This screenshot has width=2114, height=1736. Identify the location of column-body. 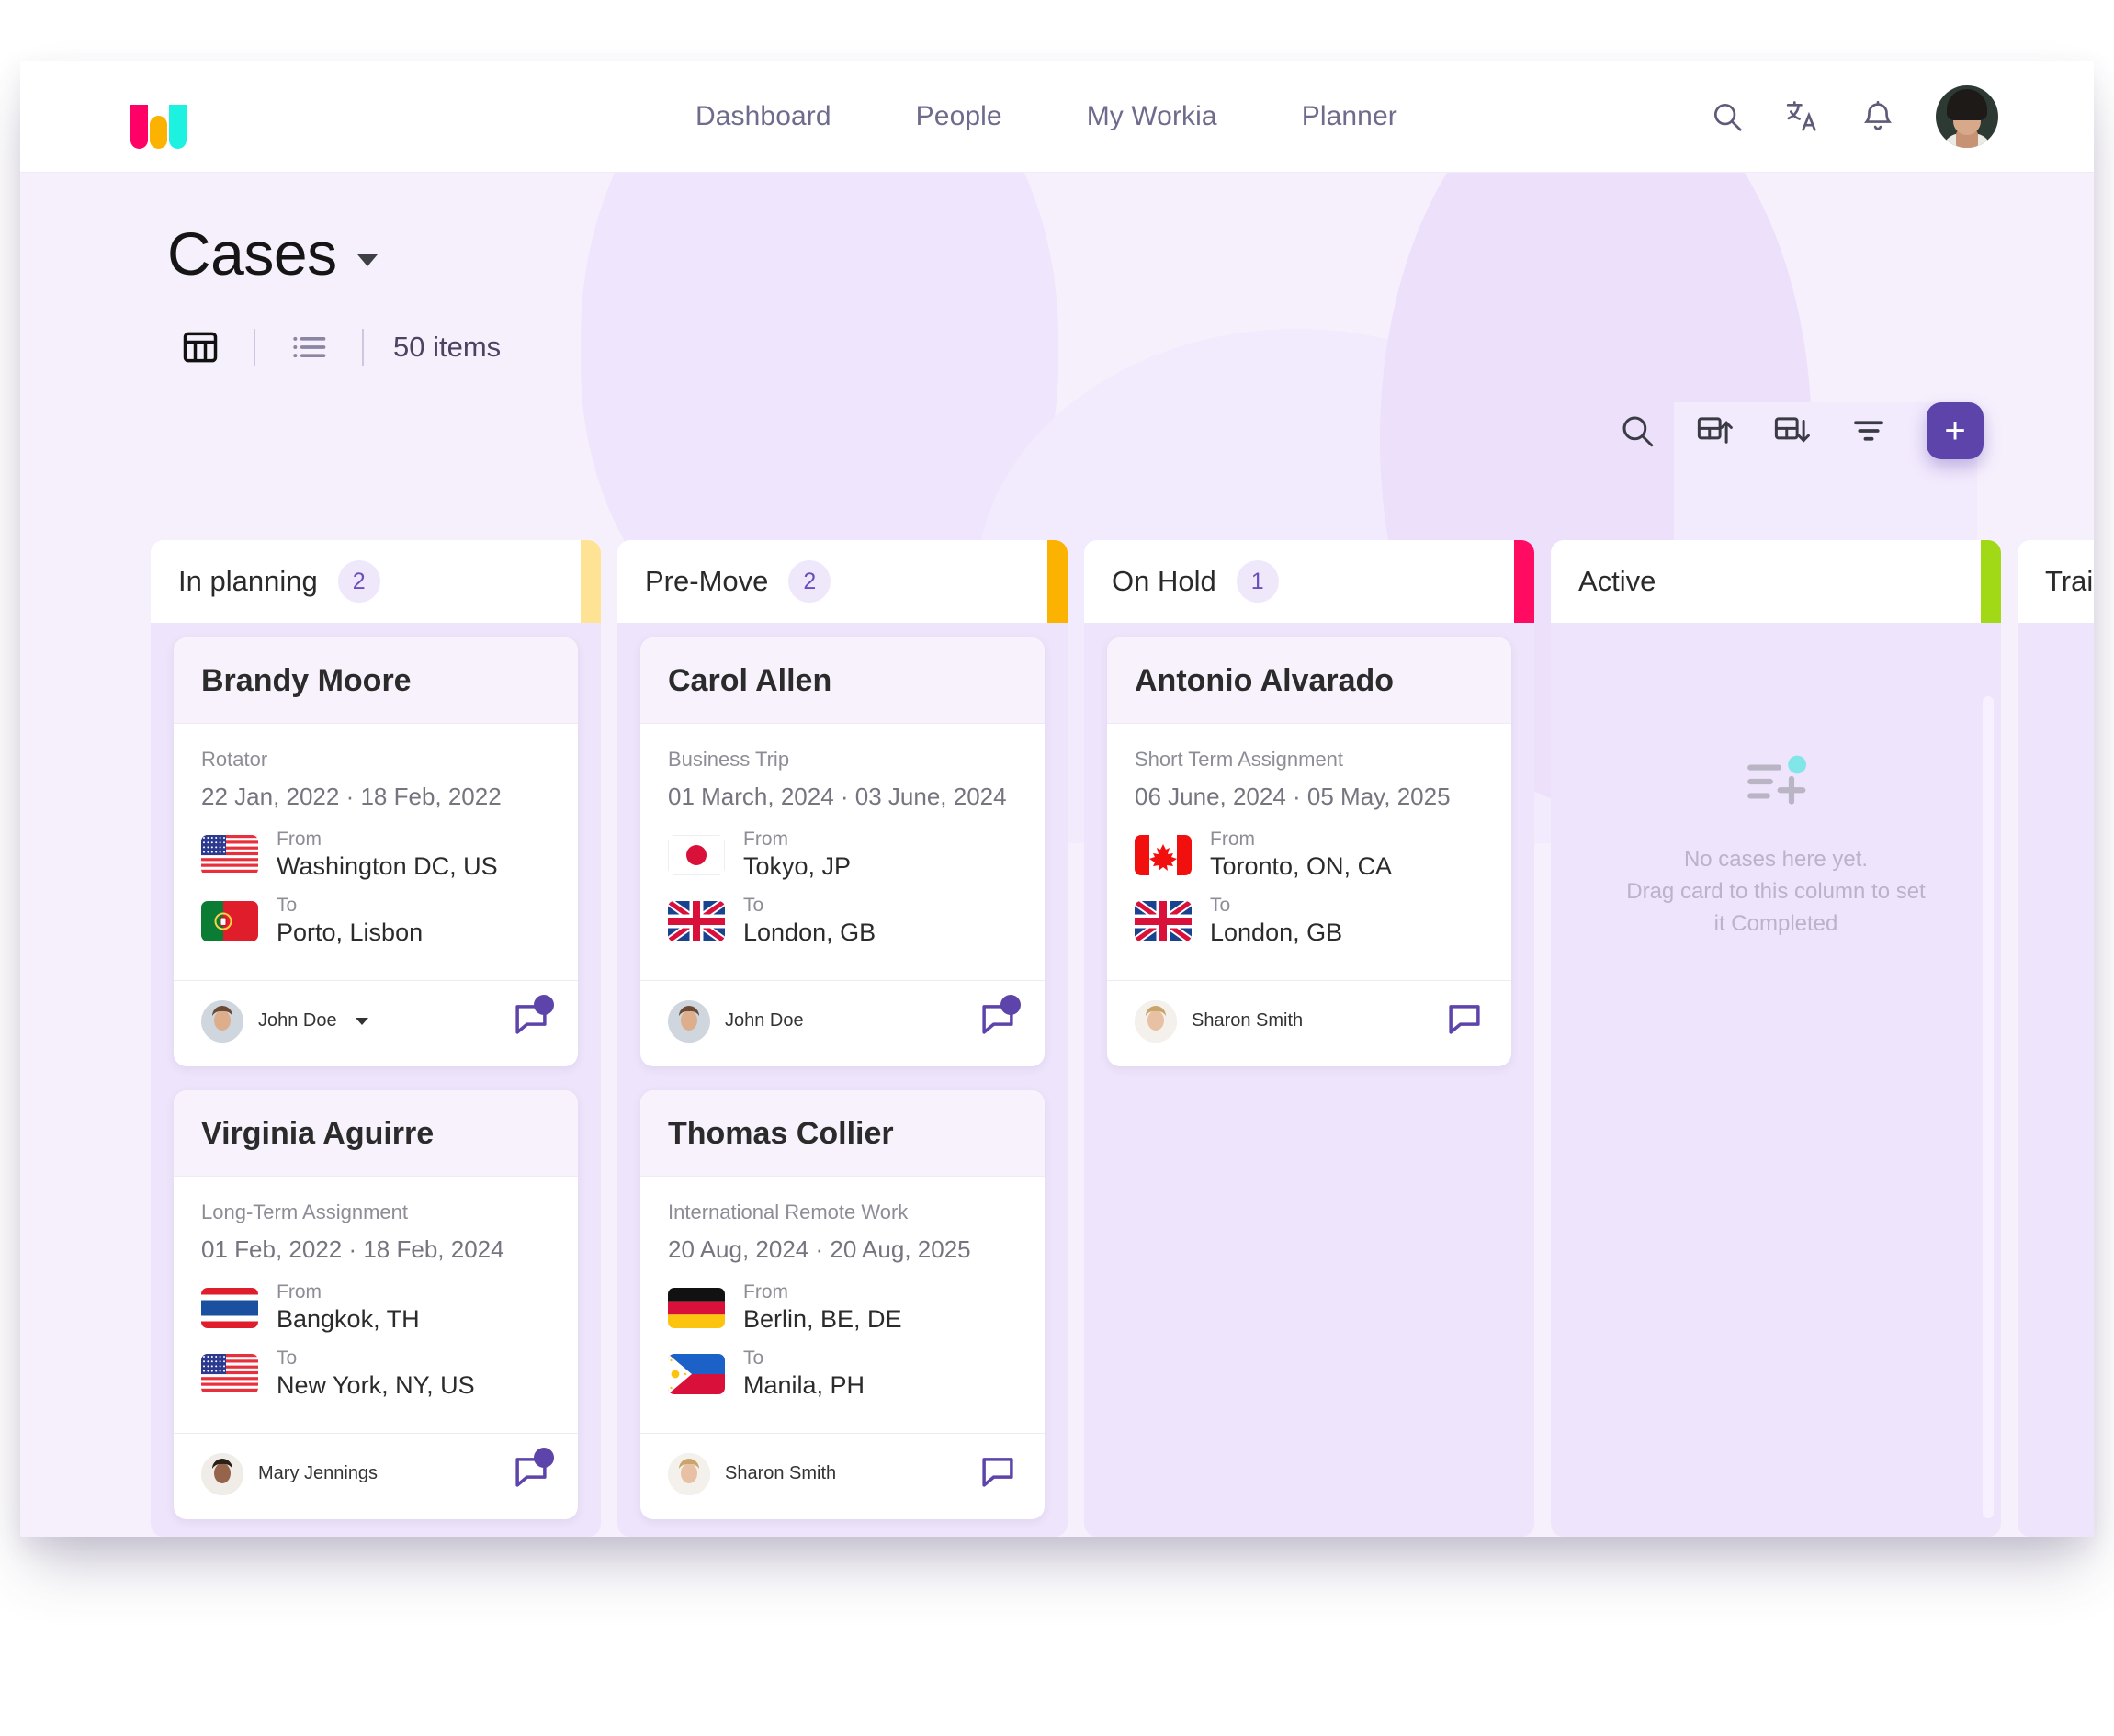
(2056, 1080).